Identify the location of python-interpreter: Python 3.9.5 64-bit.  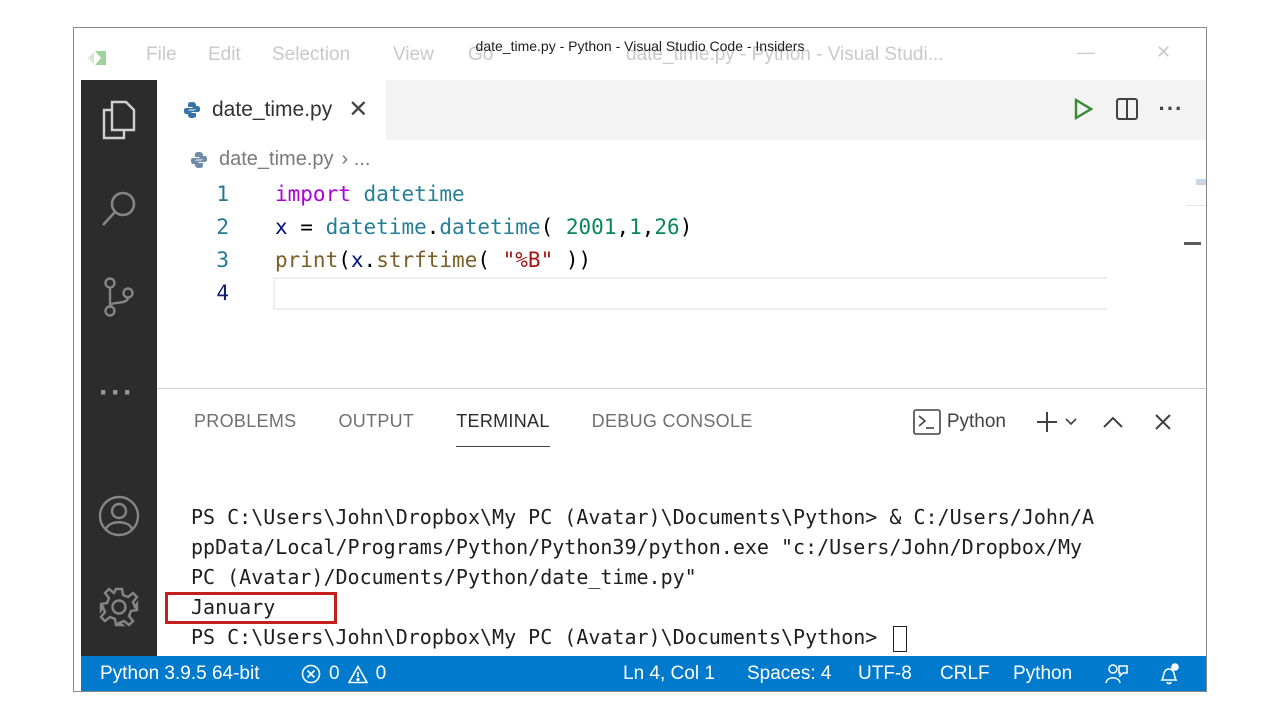
(180, 673).